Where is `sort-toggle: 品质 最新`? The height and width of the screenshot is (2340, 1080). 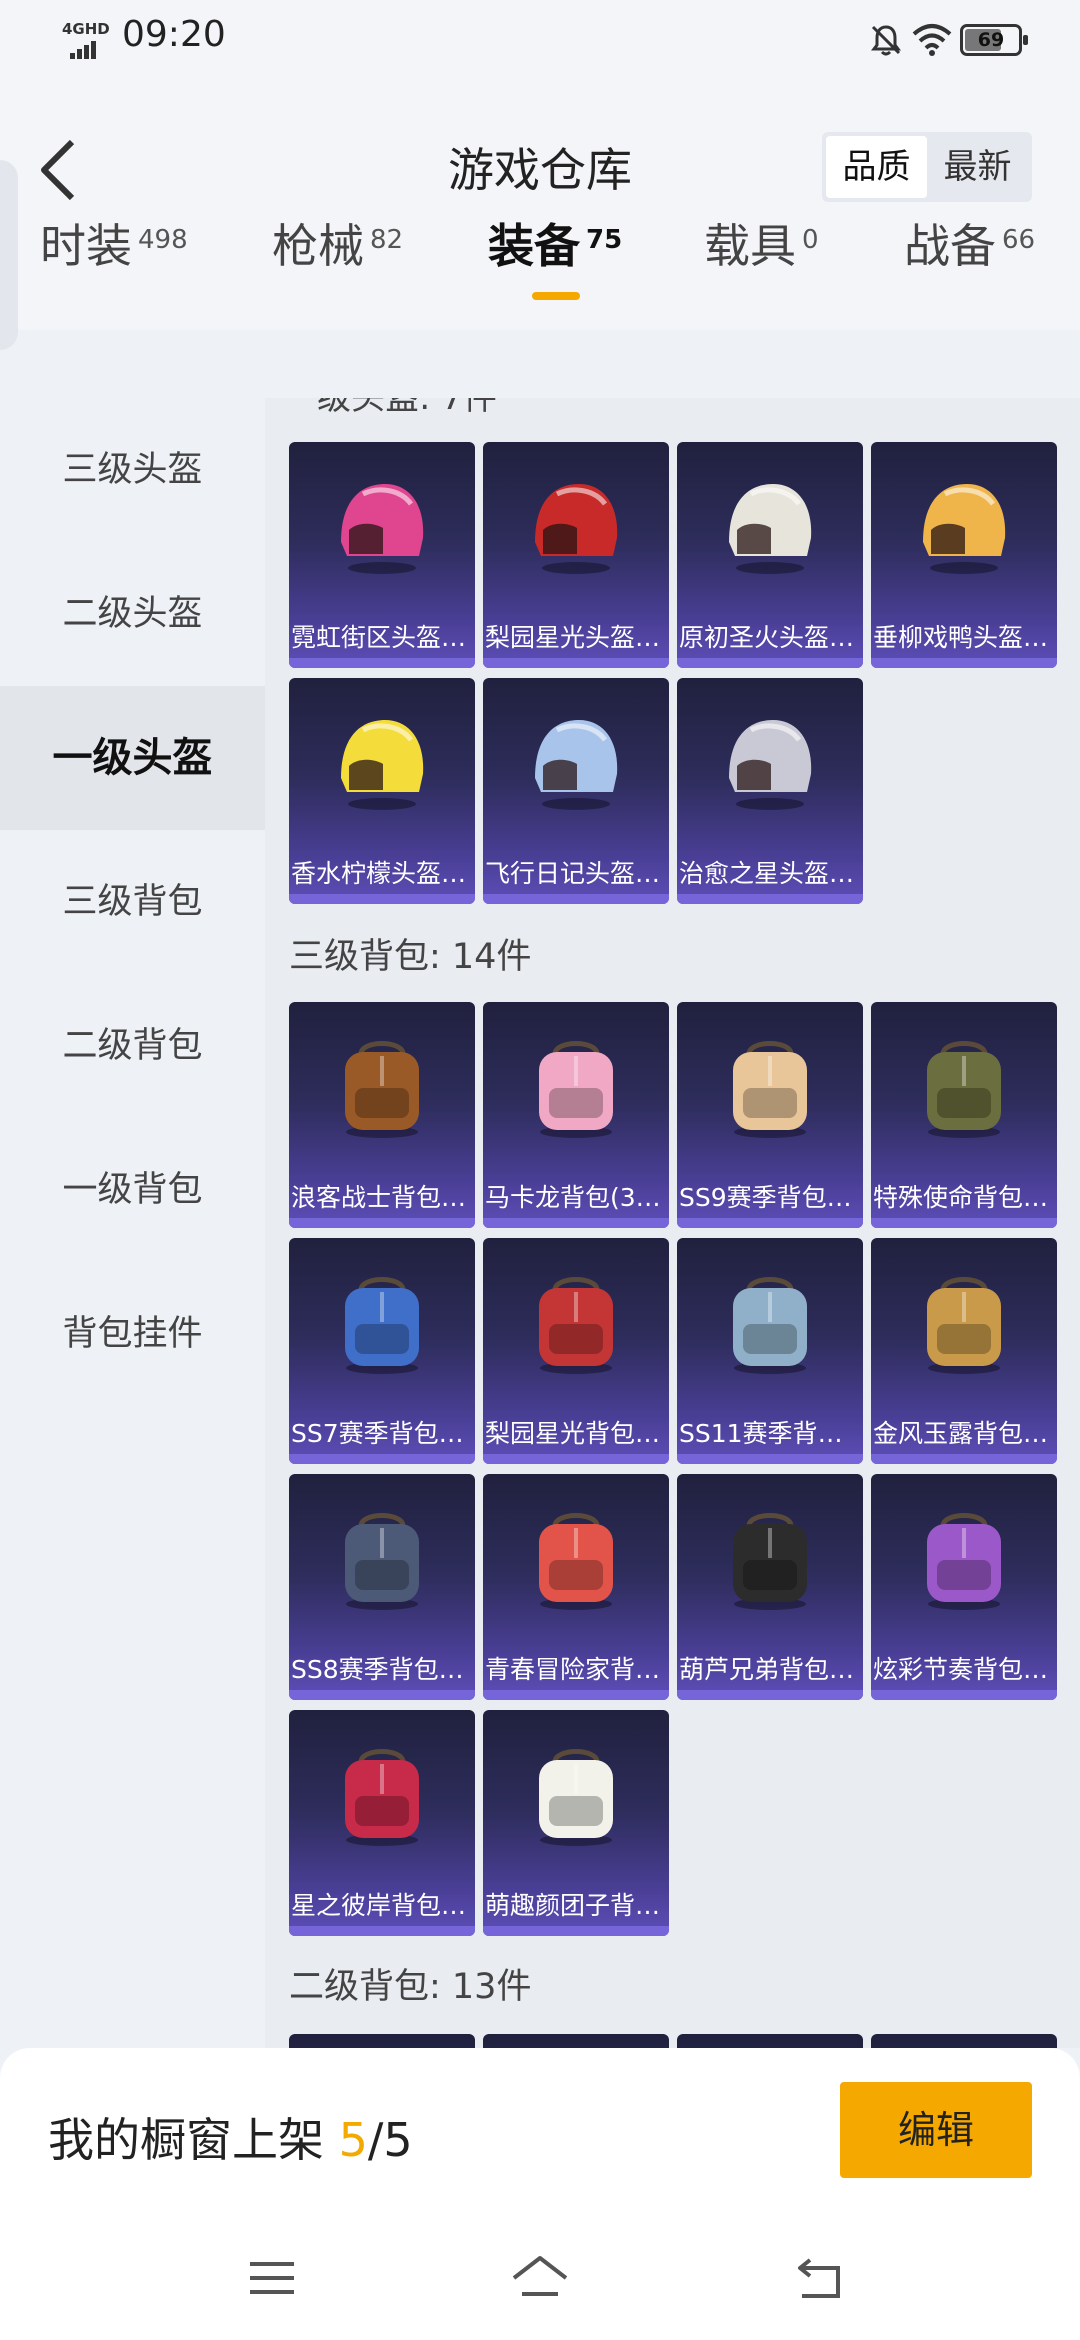
sort-toggle: 品质 最新 is located at coordinates (927, 167).